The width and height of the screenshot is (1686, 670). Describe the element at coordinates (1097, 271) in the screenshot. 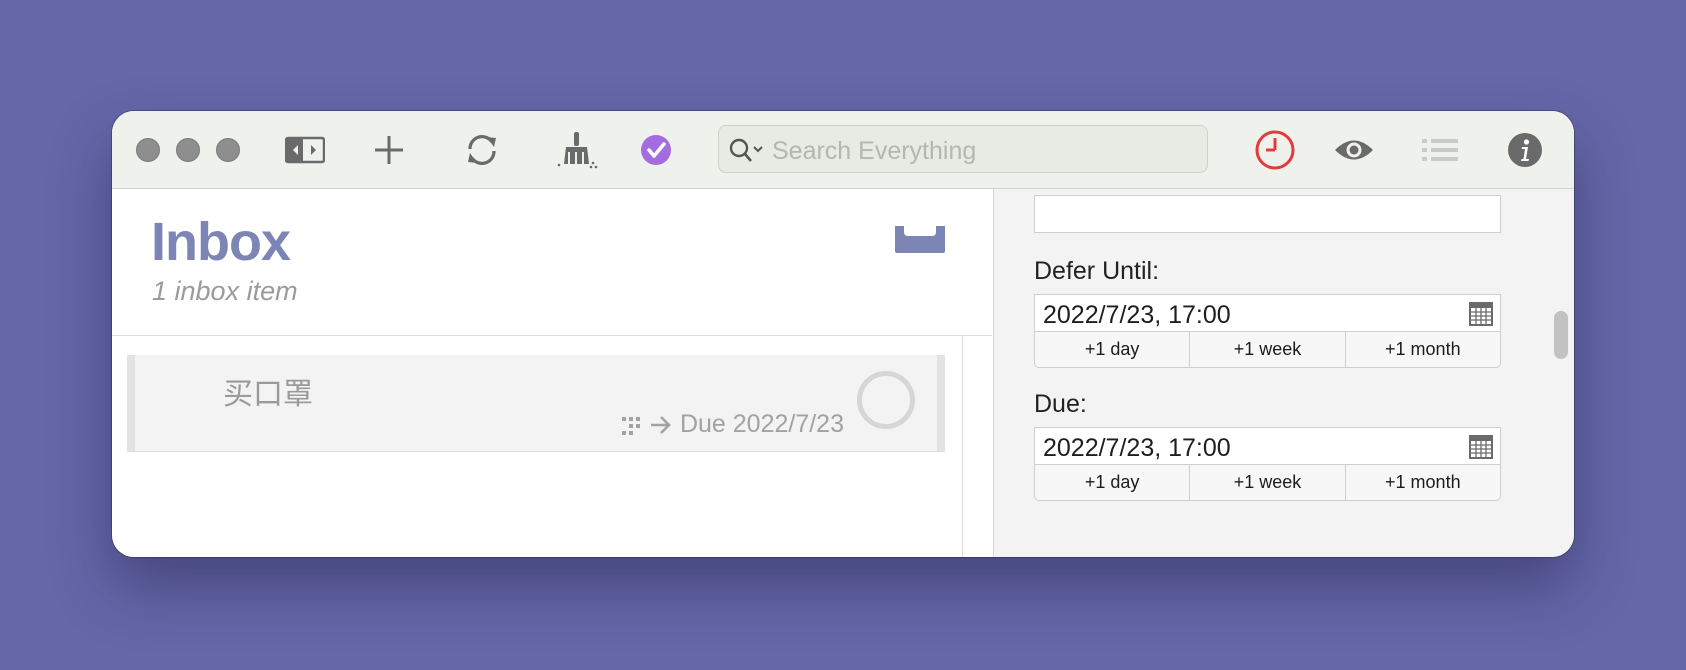

I see `defer-until-label: Defer Until:` at that location.